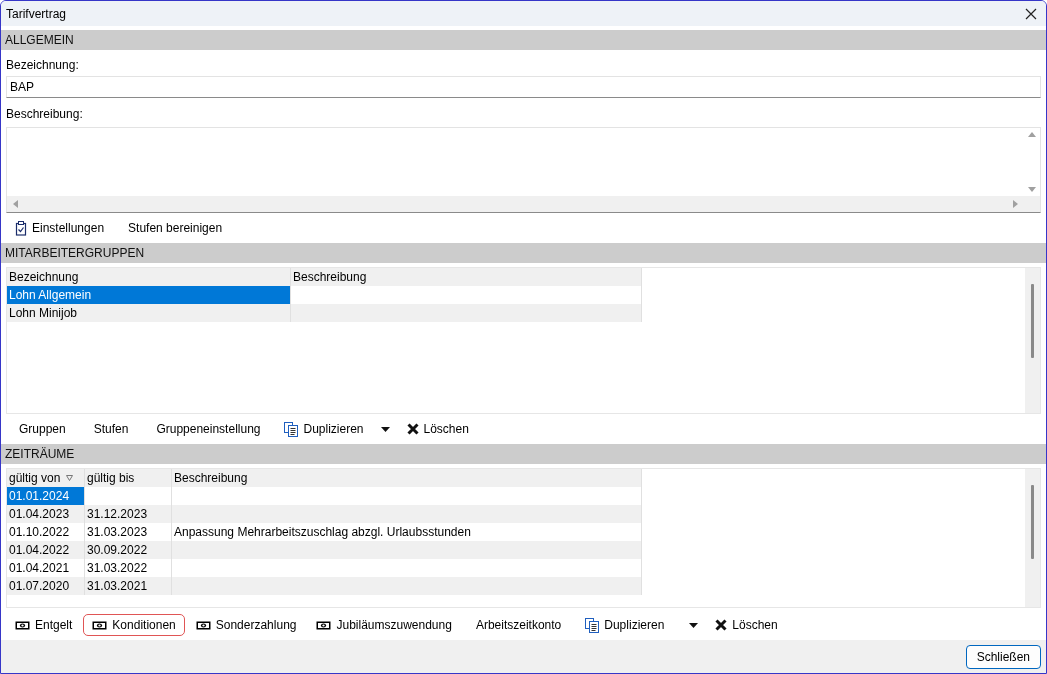 Image resolution: width=1047 pixels, height=674 pixels. Describe the element at coordinates (46, 550) in the screenshot. I see `table-cell: 01.04.2022` at that location.